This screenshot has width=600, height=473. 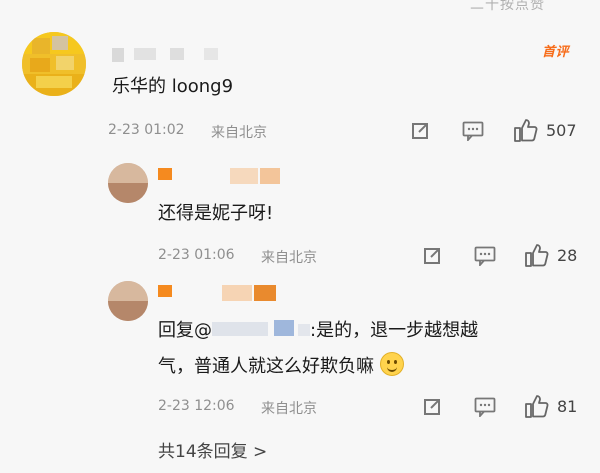 What do you see at coordinates (261, 331) in the screenshot?
I see `mention-blurred` at bounding box center [261, 331].